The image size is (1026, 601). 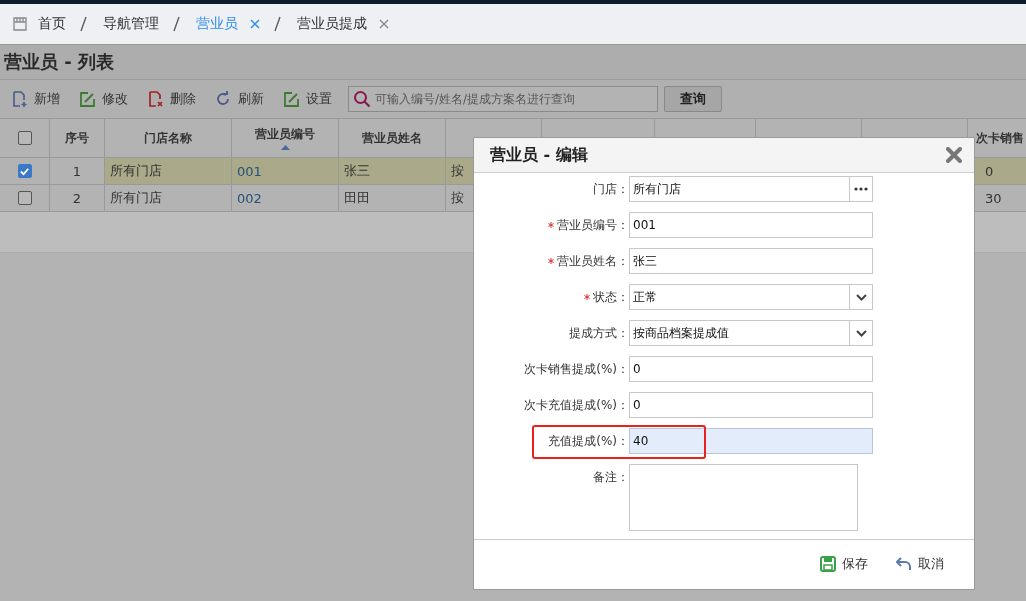 I want to click on table-cell: 2, so click(x=77, y=198).